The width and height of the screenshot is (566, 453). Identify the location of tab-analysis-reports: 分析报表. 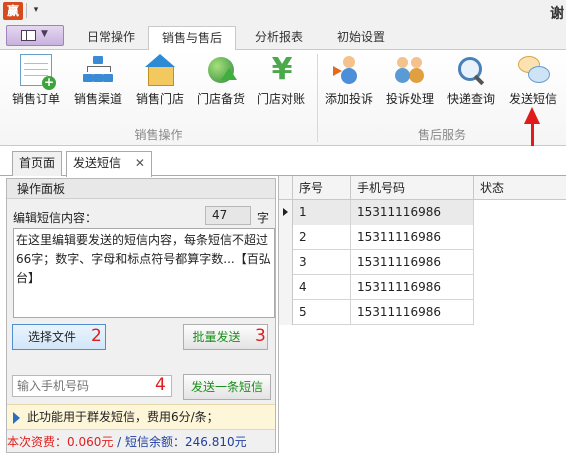
(279, 38).